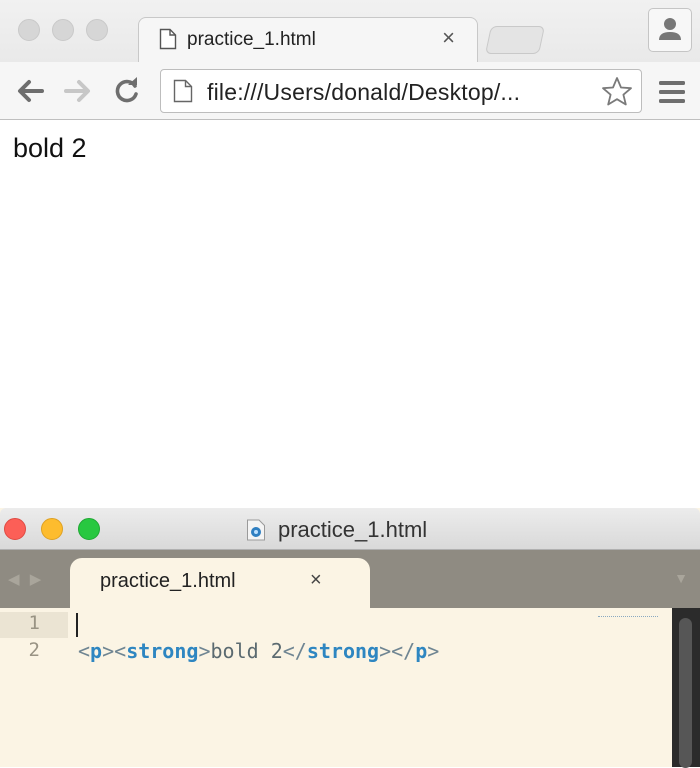  I want to click on back-arrow-icon, so click(30, 93).